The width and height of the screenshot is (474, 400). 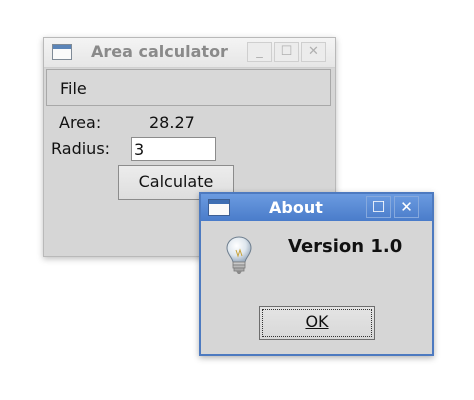 I want to click on minimize-button: _, so click(x=259, y=52).